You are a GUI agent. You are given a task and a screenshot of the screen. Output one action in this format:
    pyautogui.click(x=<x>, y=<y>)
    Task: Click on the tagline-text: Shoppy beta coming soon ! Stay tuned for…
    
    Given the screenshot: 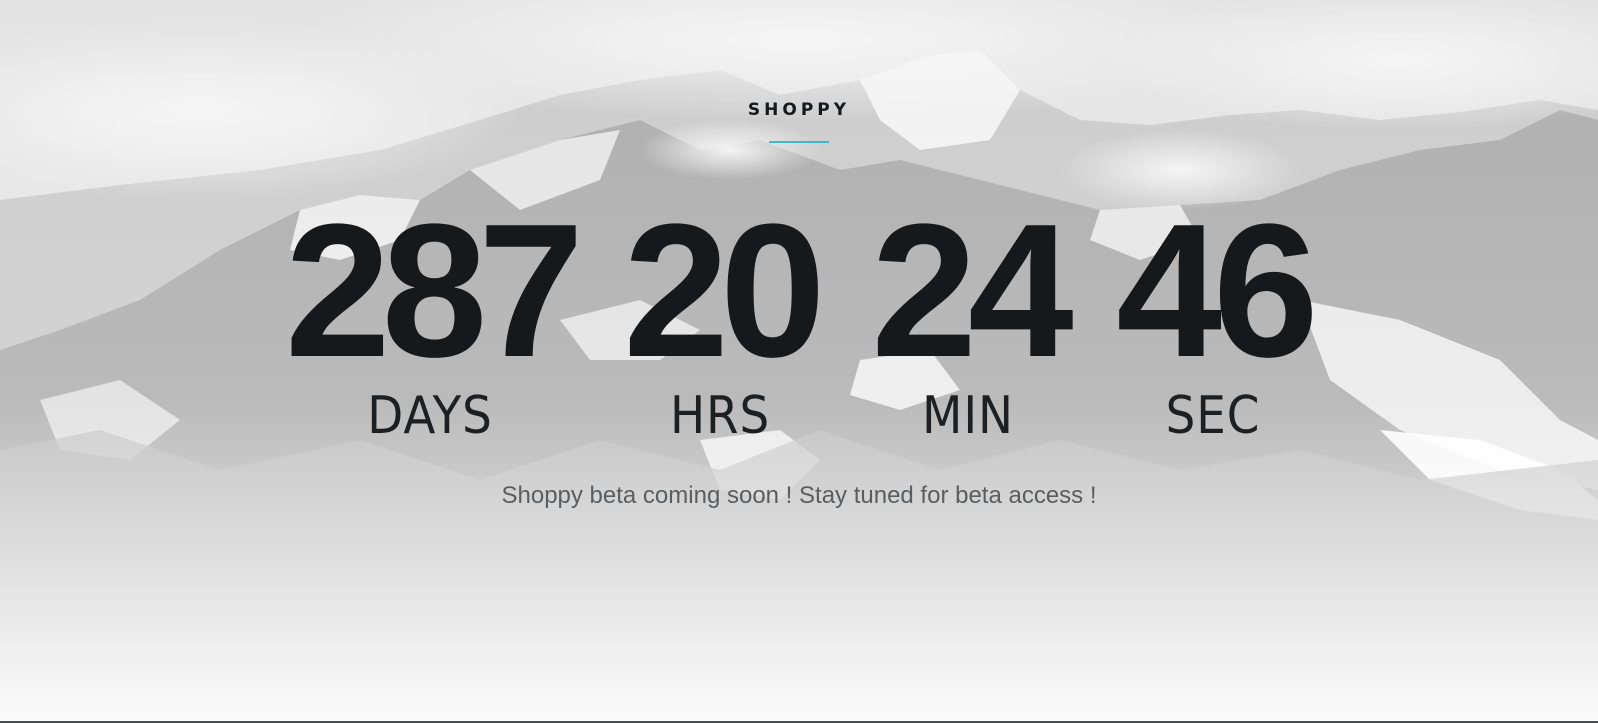 What is the action you would take?
    pyautogui.click(x=799, y=495)
    